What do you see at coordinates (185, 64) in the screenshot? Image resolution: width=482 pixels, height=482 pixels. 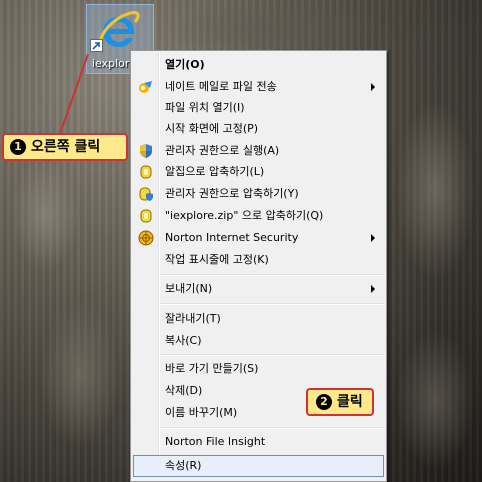 I see `menu-item-label: 열기(O)` at bounding box center [185, 64].